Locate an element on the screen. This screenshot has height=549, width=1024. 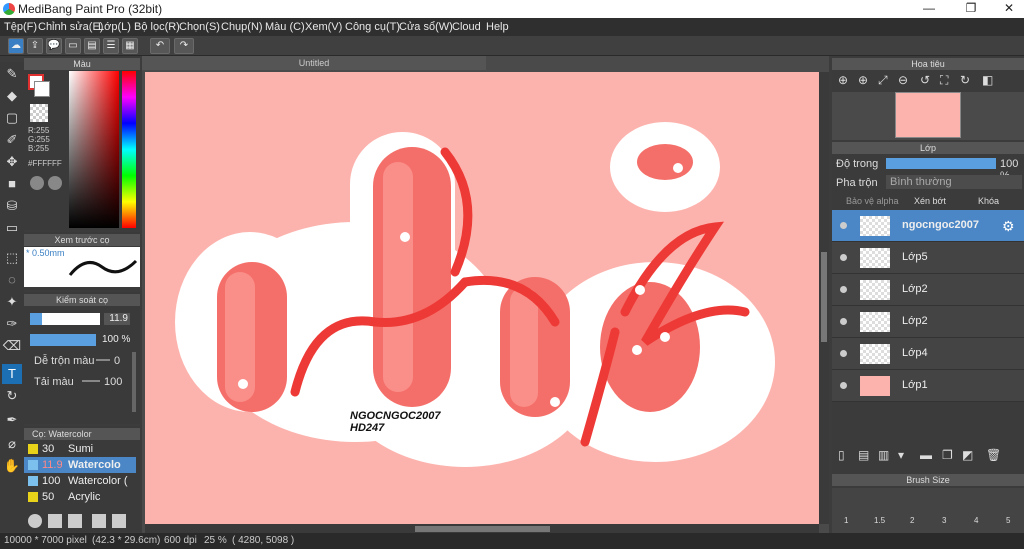
comment-icon: 💬 is located at coordinates (54, 46).